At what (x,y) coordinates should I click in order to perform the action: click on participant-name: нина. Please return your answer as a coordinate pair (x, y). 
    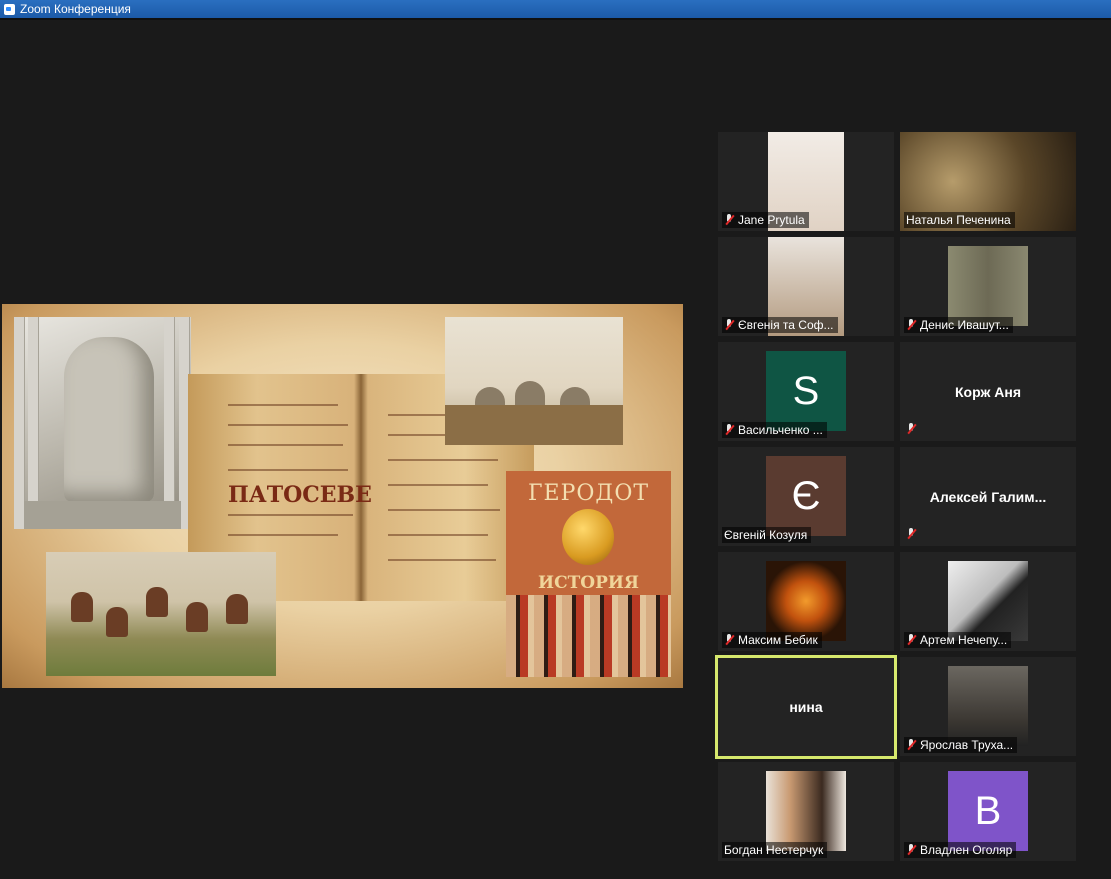
    Looking at the image, I should click on (806, 707).